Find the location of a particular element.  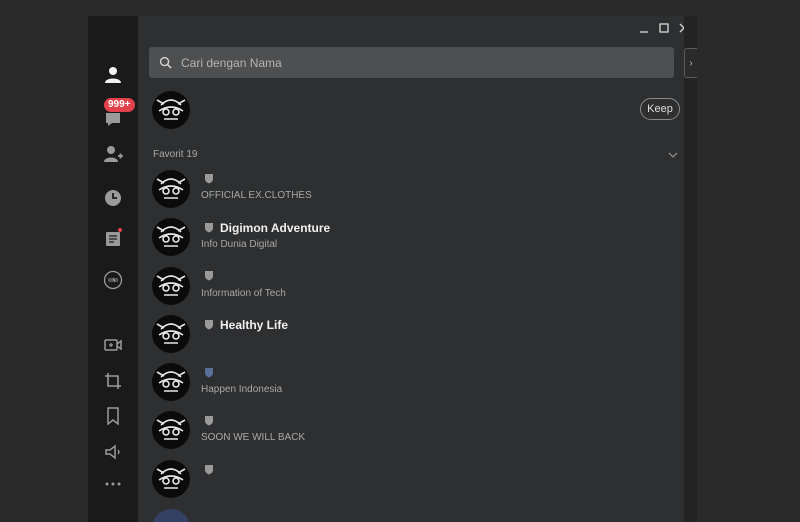

notes-alert-dot is located at coordinates (120, 230).